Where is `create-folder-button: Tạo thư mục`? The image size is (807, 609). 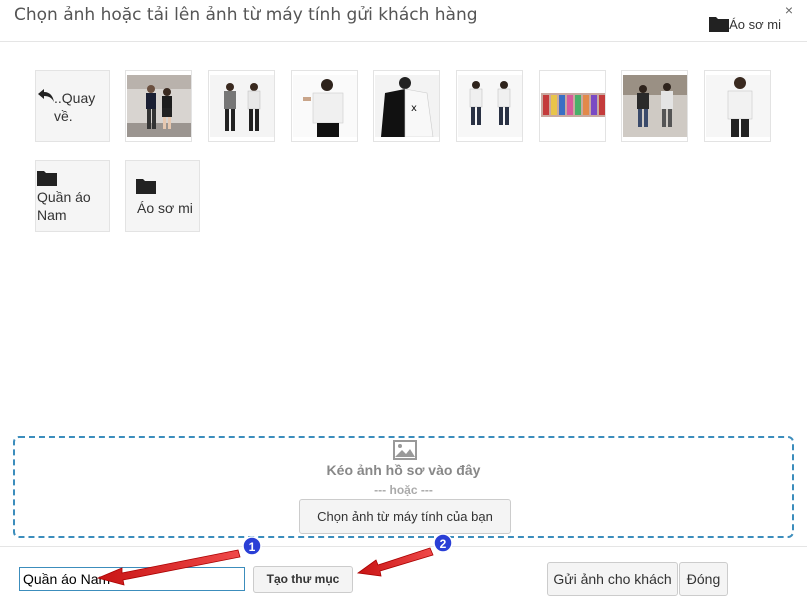 create-folder-button: Tạo thư mục is located at coordinates (303, 579).